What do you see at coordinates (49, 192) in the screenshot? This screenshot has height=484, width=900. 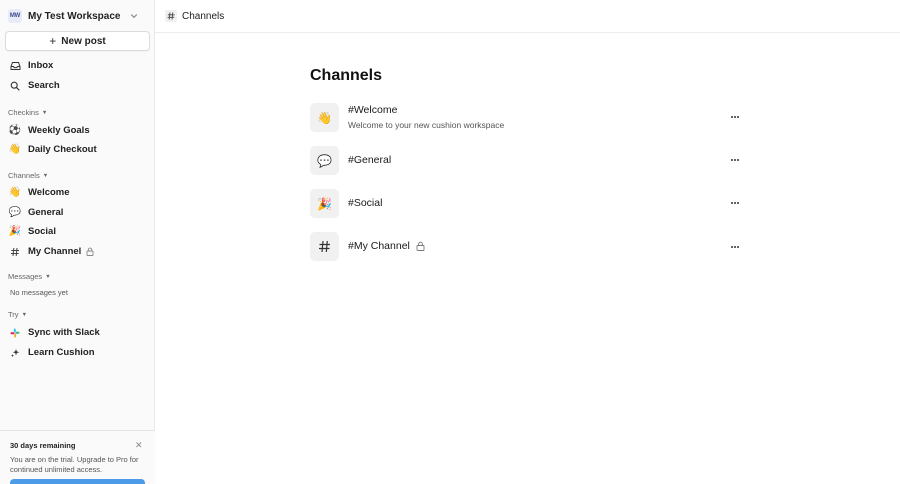 I see `sidebar-item-label: Welcome` at bounding box center [49, 192].